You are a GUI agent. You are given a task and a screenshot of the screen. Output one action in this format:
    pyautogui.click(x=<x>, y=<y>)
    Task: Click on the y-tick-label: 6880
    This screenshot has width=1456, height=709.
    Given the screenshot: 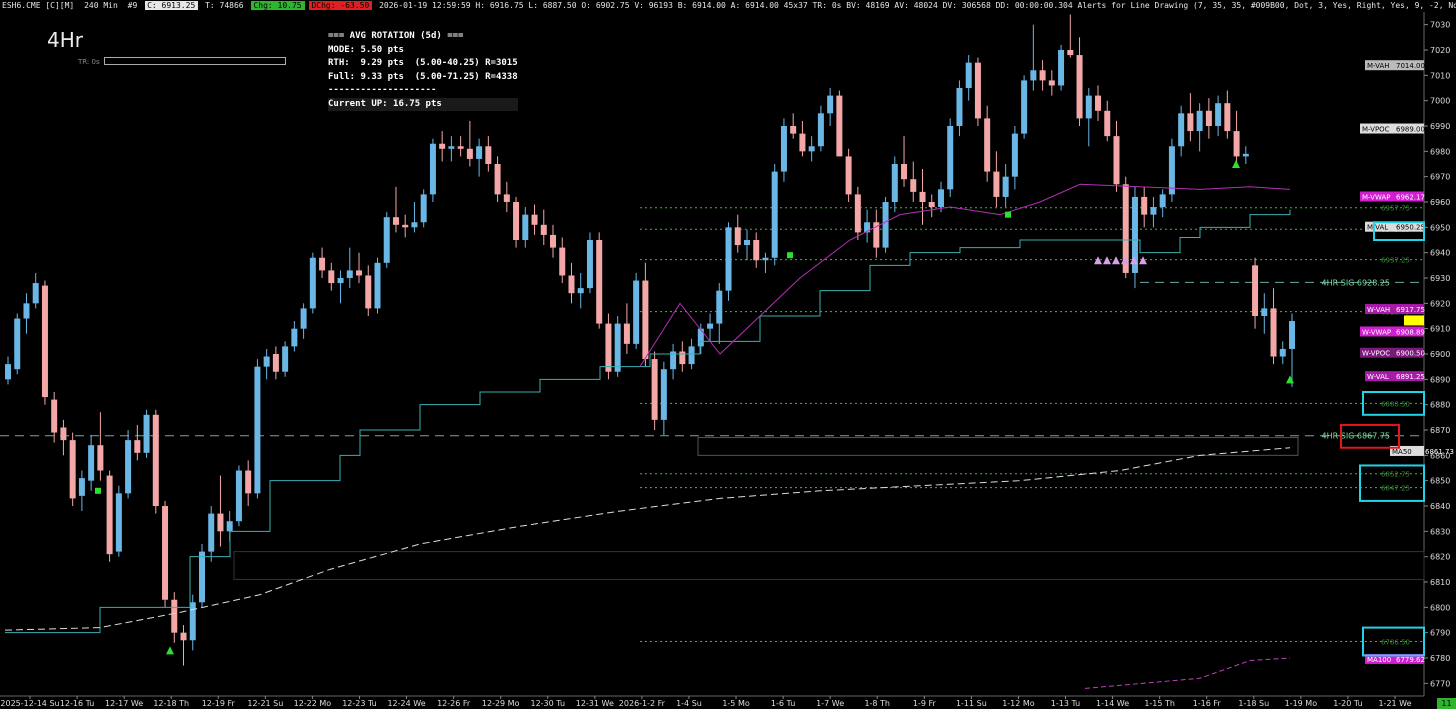 What is the action you would take?
    pyautogui.click(x=1440, y=405)
    